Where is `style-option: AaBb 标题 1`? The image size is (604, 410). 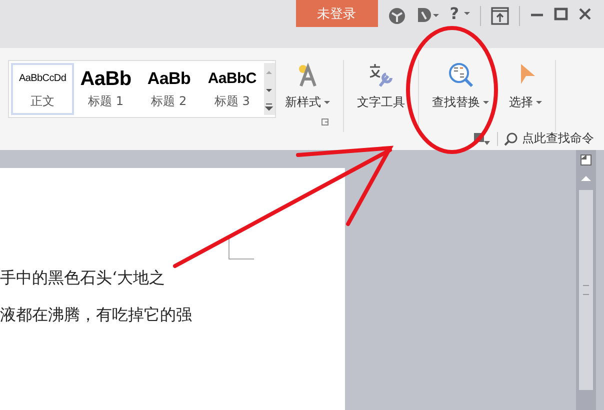 style-option: AaBb 标题 1 is located at coordinates (106, 89).